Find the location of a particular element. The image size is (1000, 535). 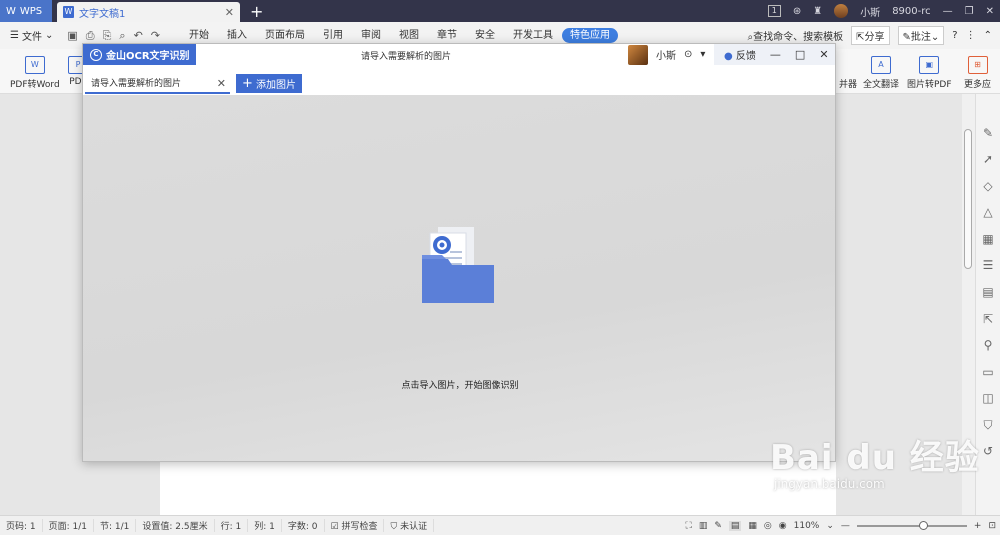

spellcheck-icon: ☑ is located at coordinates (336, 527).